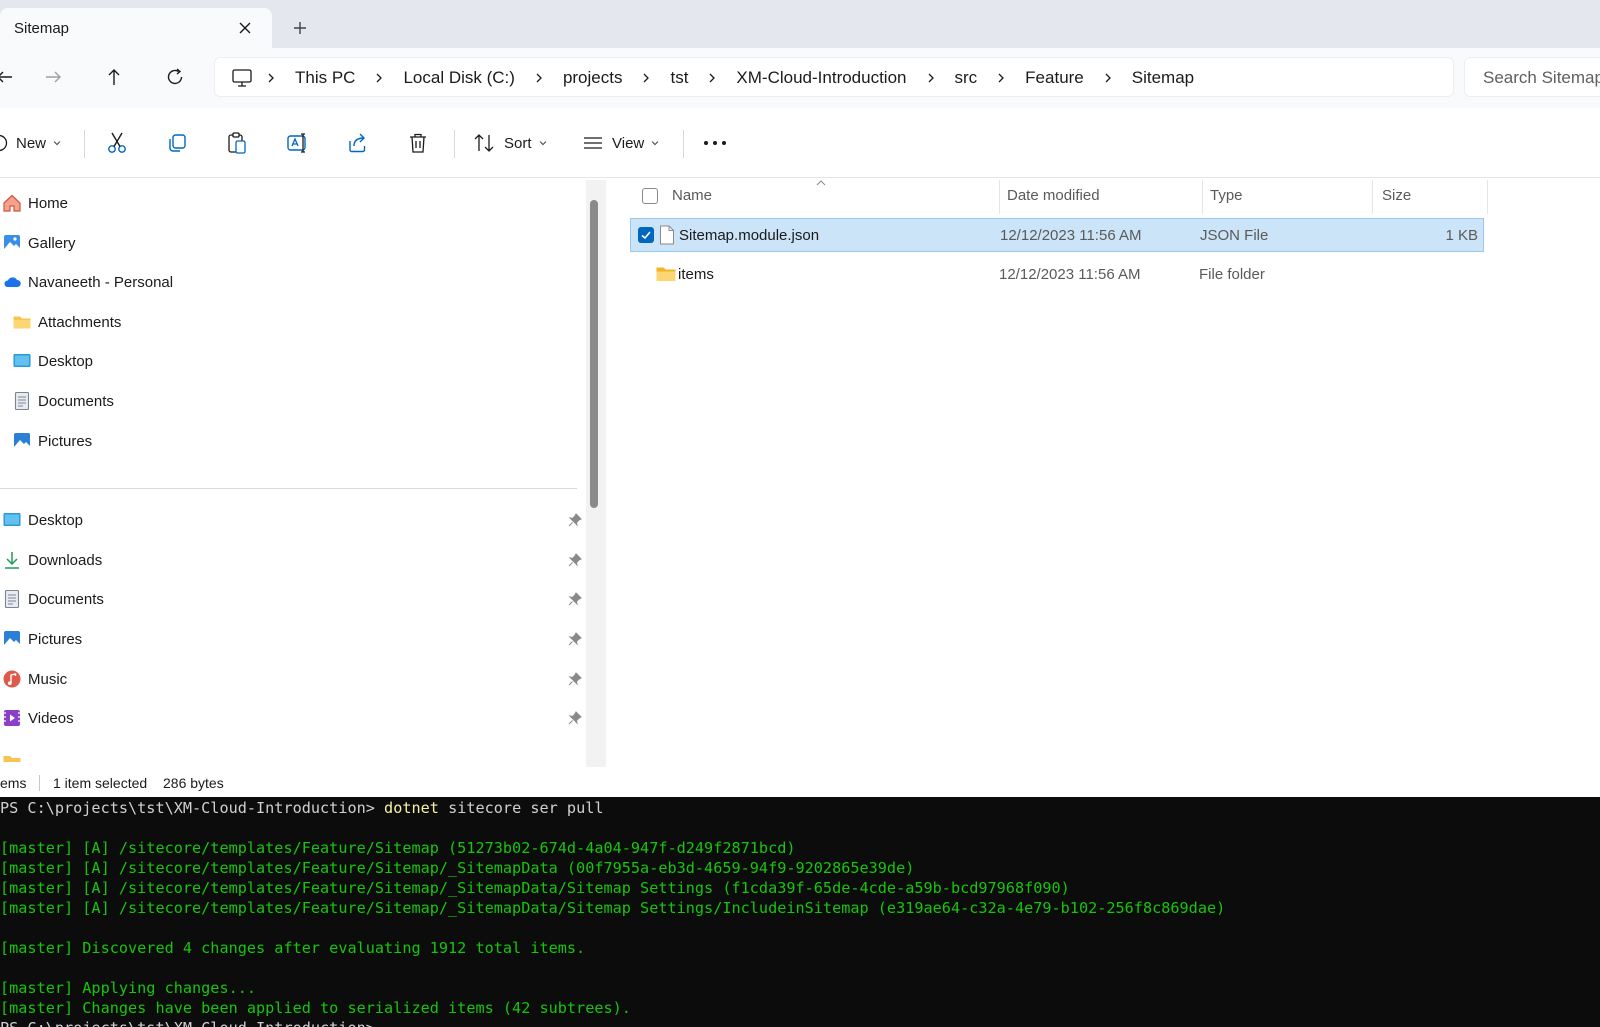 This screenshot has width=1600, height=1027. Describe the element at coordinates (175, 77) in the screenshot. I see `refresh-icon` at that location.